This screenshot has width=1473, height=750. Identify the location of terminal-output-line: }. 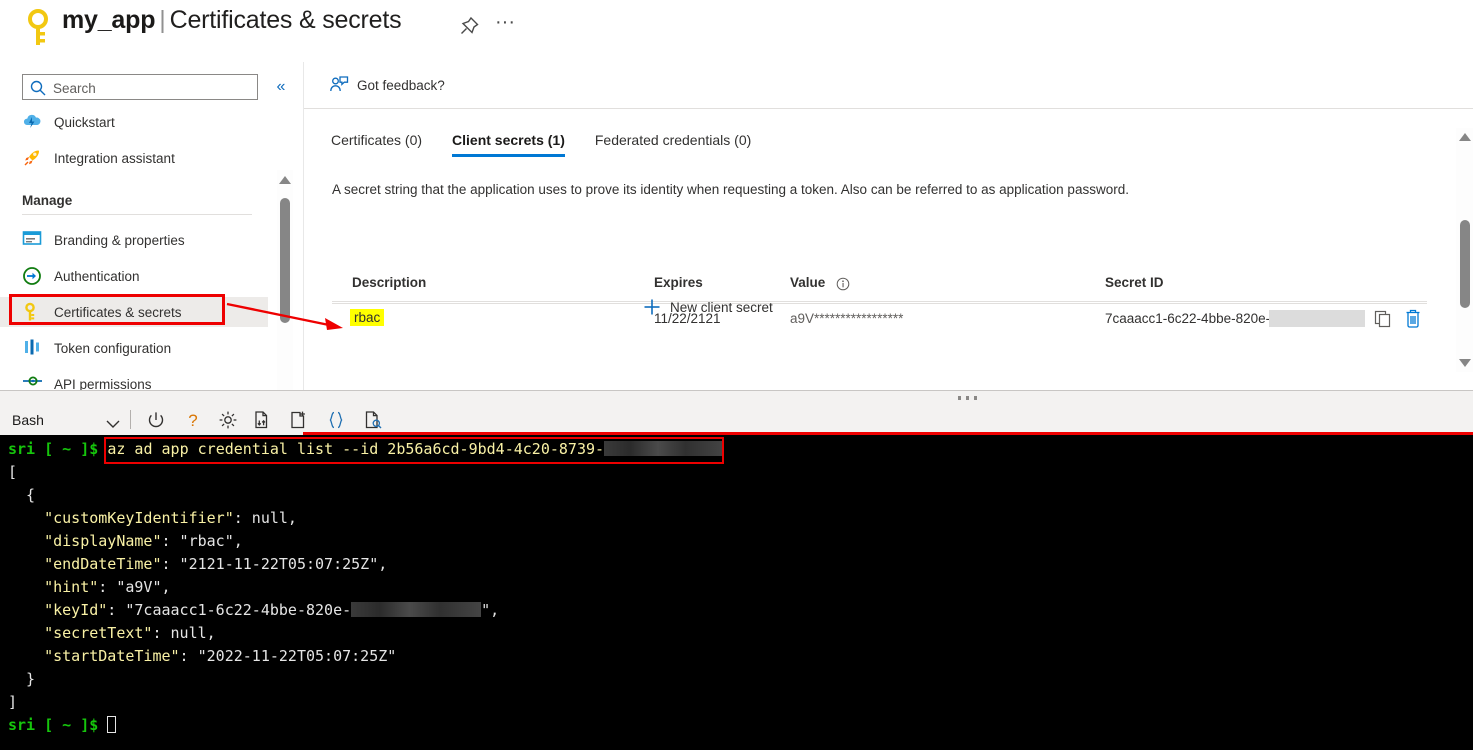
(31, 679).